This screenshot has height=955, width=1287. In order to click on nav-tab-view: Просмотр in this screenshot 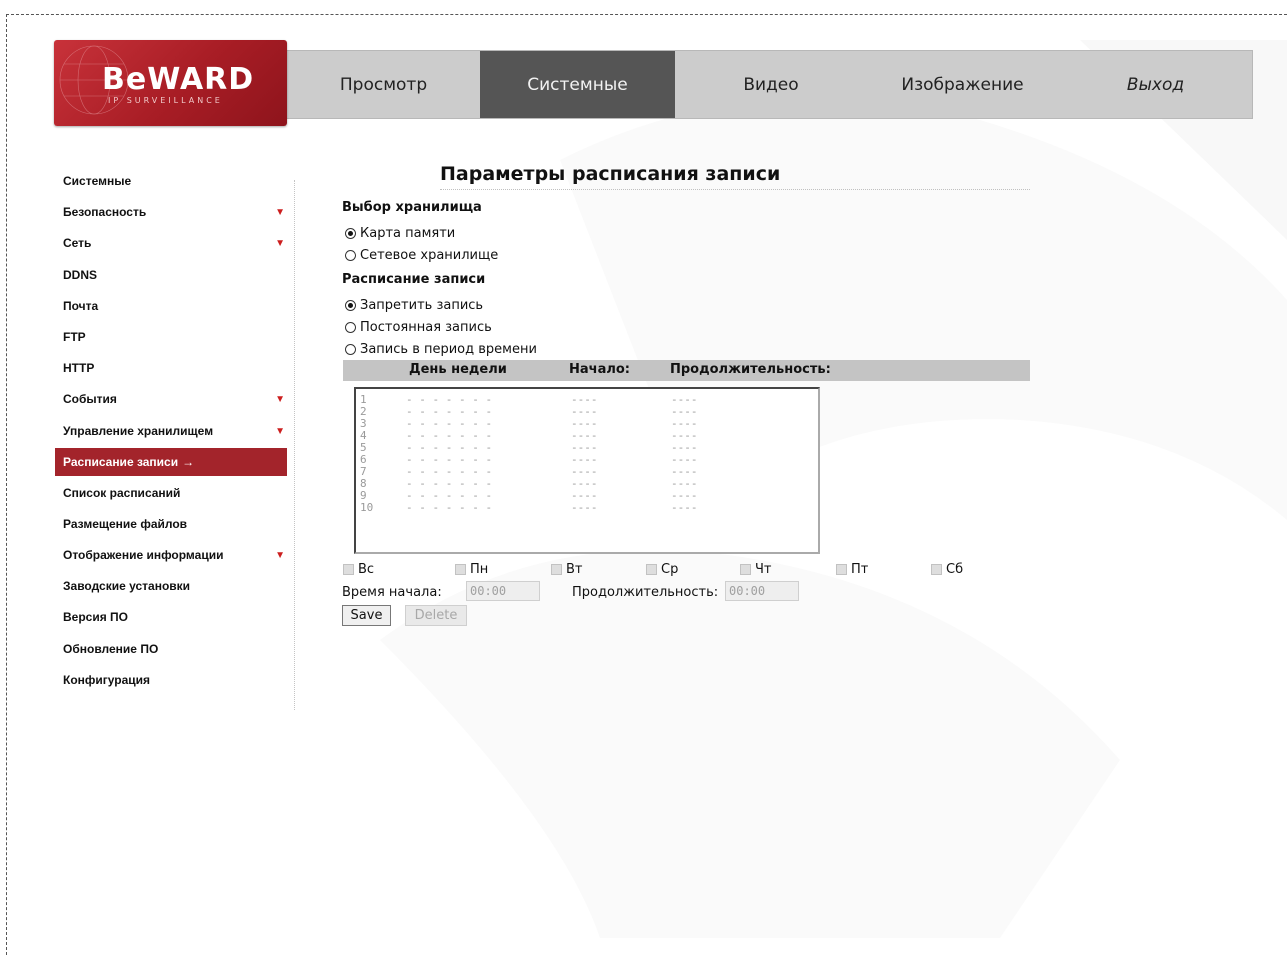, I will do `click(383, 84)`.